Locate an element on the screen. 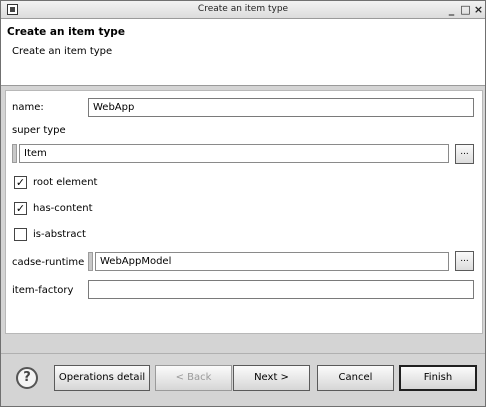 Image resolution: width=486 pixels, height=407 pixels. window-title: Create an item type is located at coordinates (243, 9).